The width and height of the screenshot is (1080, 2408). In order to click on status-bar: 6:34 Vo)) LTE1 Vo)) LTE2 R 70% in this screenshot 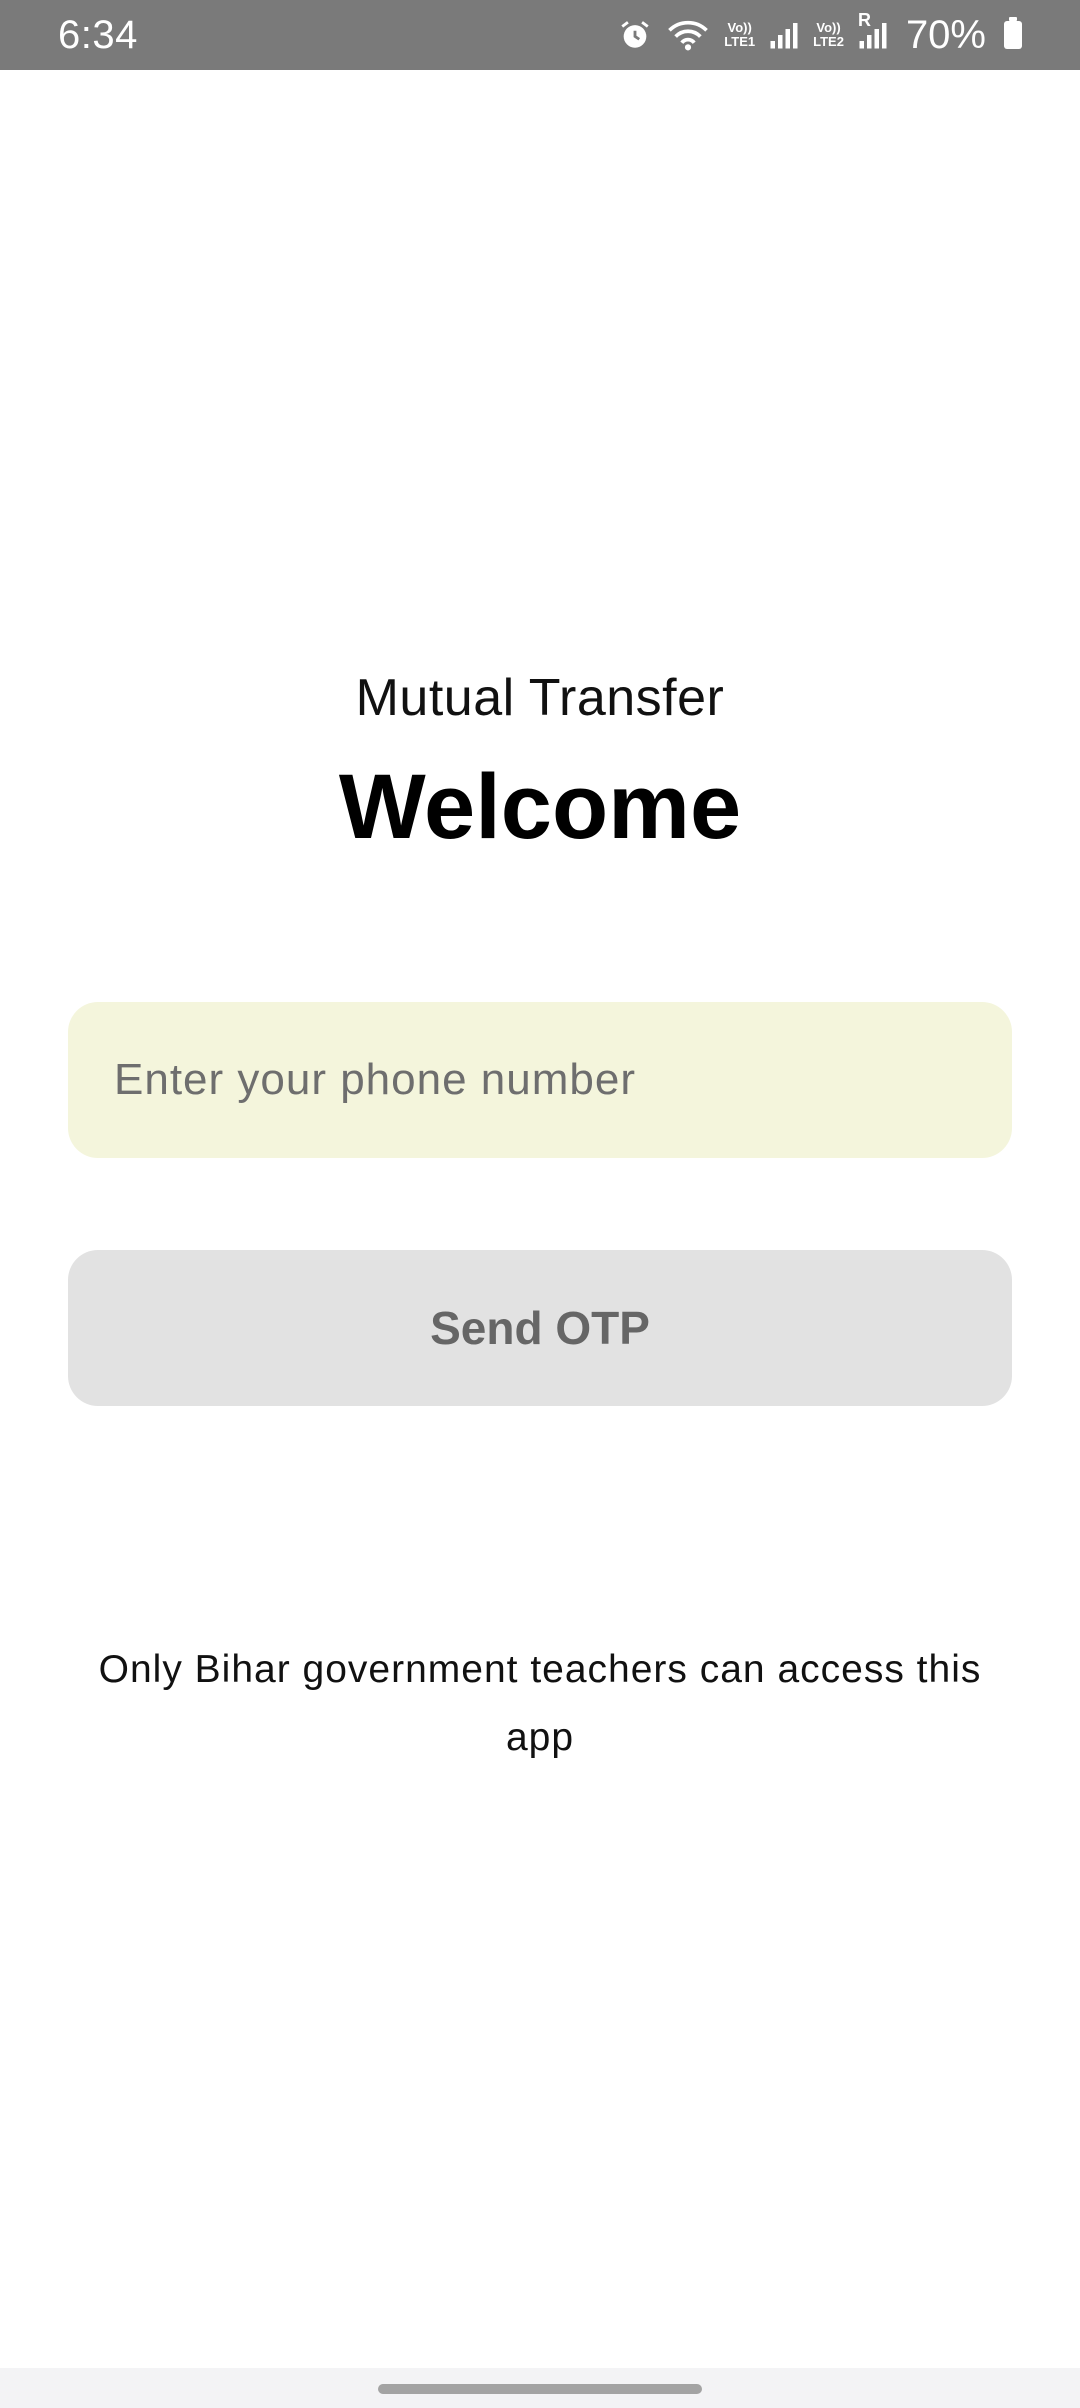, I will do `click(540, 35)`.